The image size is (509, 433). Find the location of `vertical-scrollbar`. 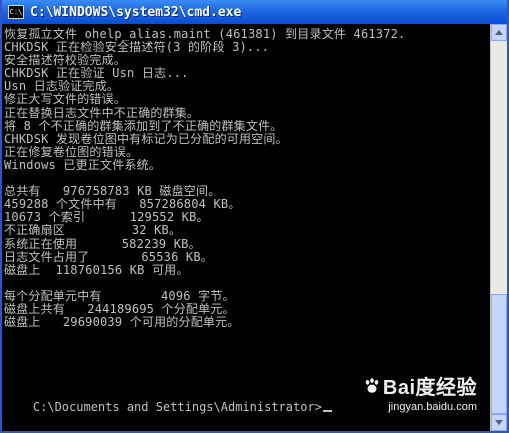

vertical-scrollbar is located at coordinates (498, 227).